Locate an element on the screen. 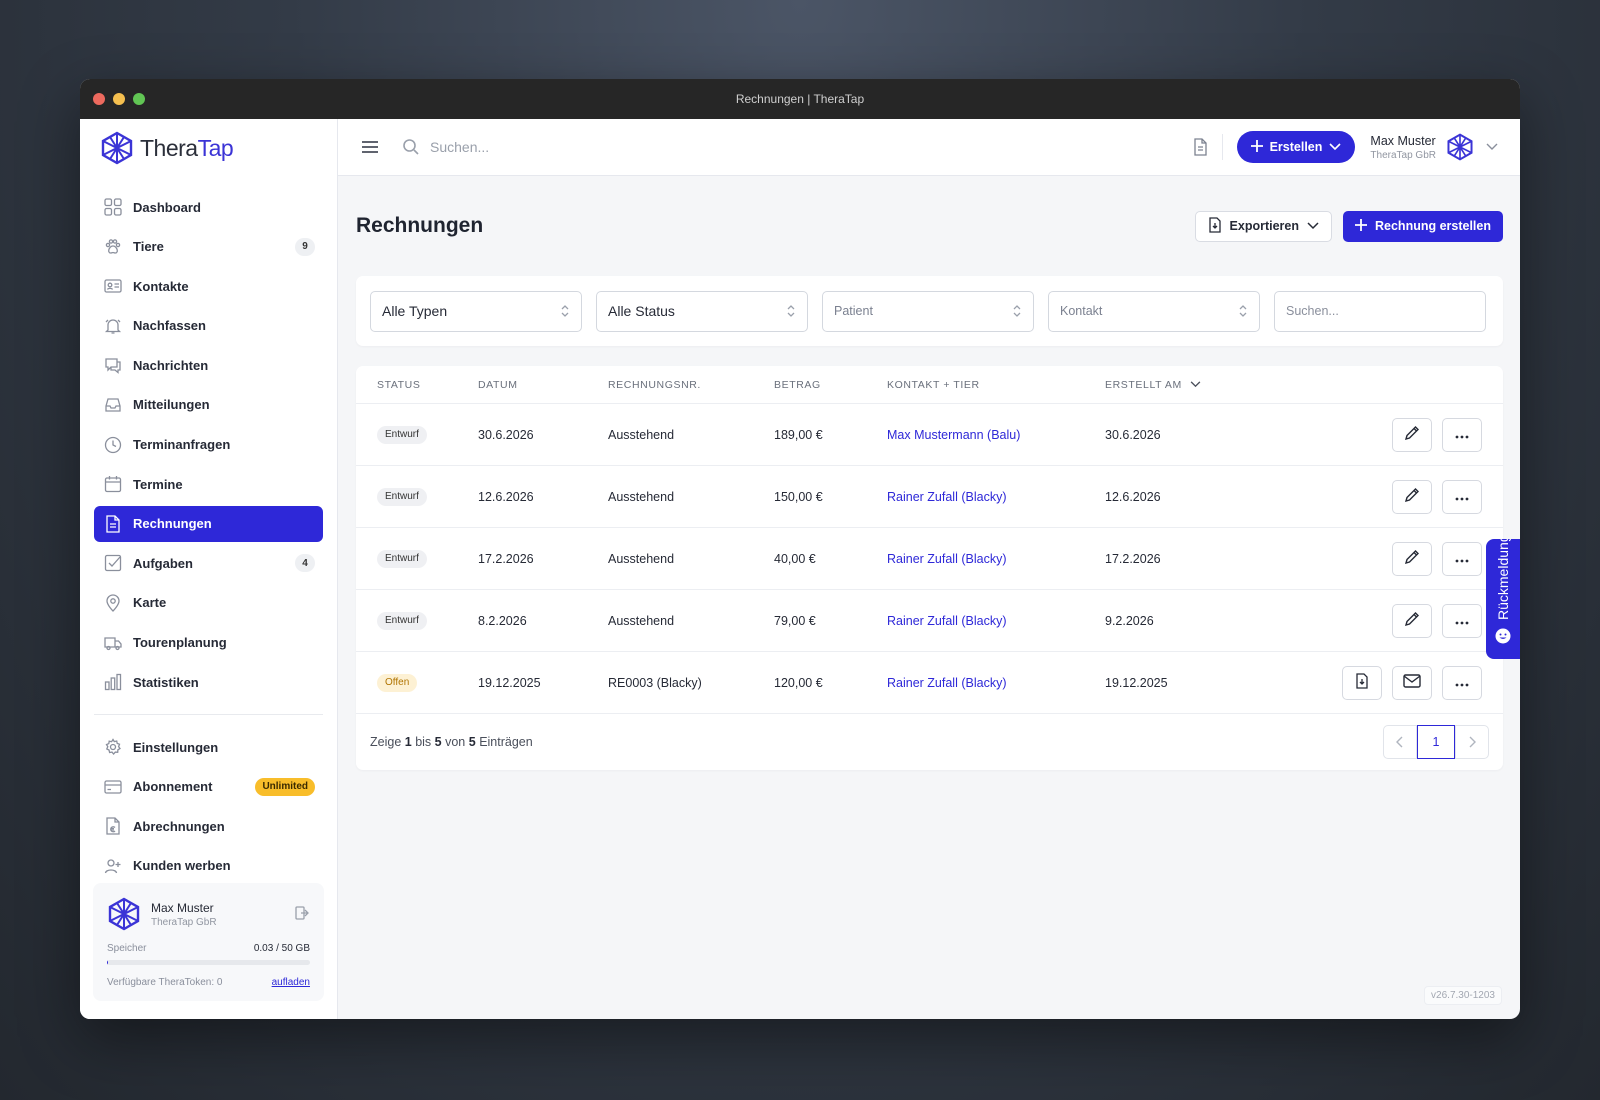 This screenshot has width=1600, height=1100. patient-filter-select: Patient is located at coordinates (928, 311).